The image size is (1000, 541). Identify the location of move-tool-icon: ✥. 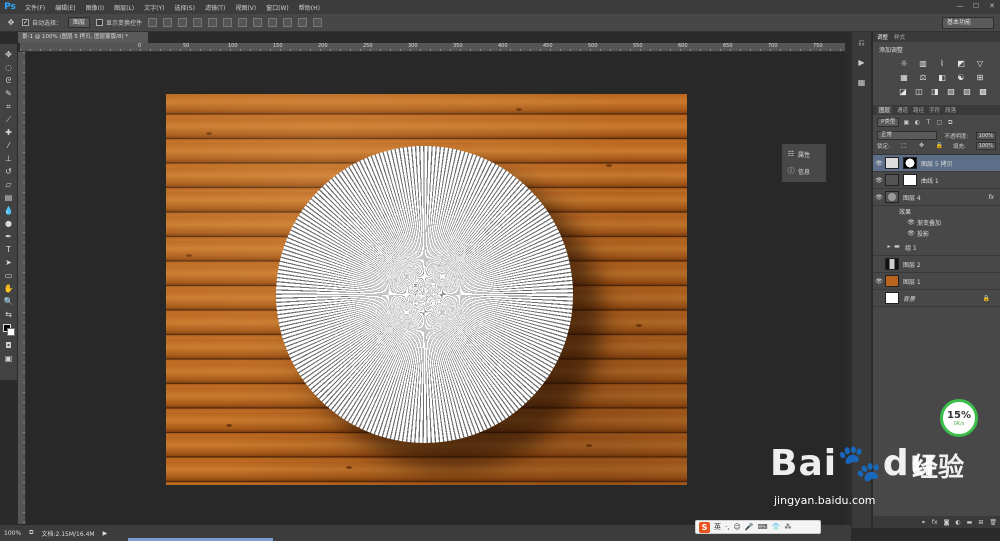
(11, 23).